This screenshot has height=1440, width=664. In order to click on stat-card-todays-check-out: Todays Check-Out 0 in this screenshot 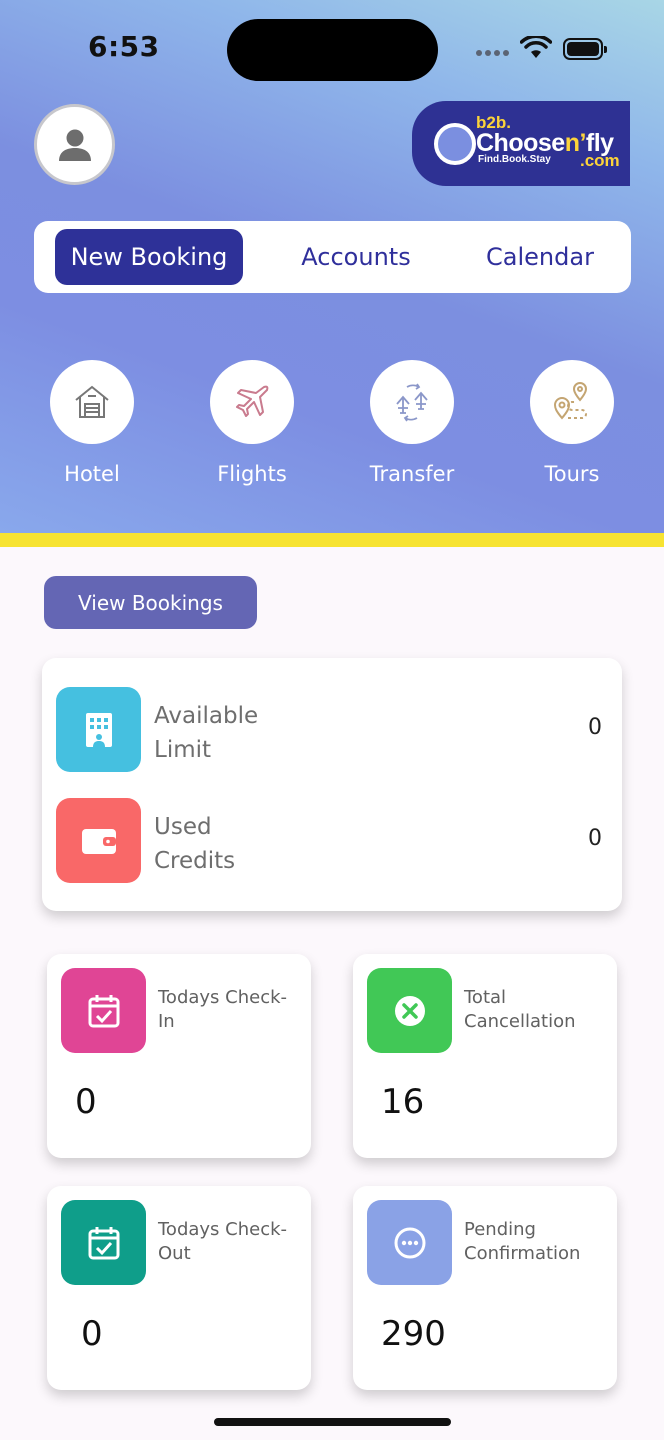, I will do `click(179, 1288)`.